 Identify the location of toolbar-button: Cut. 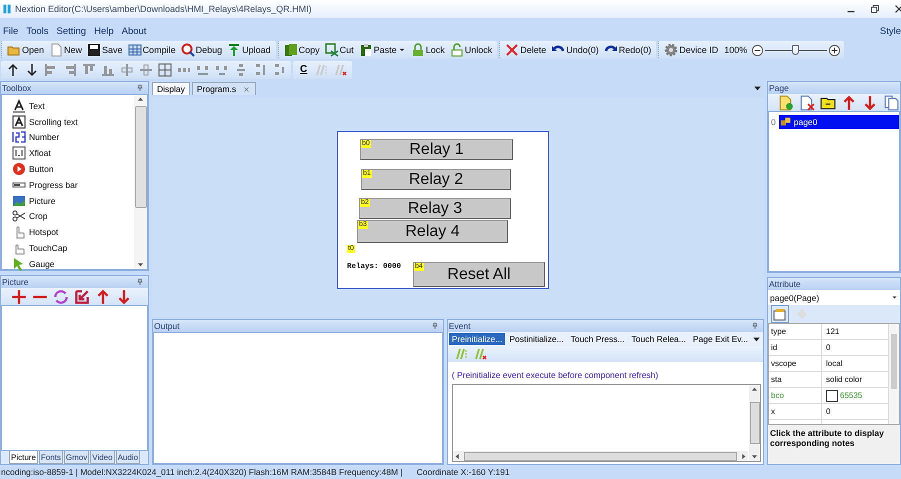
(339, 50).